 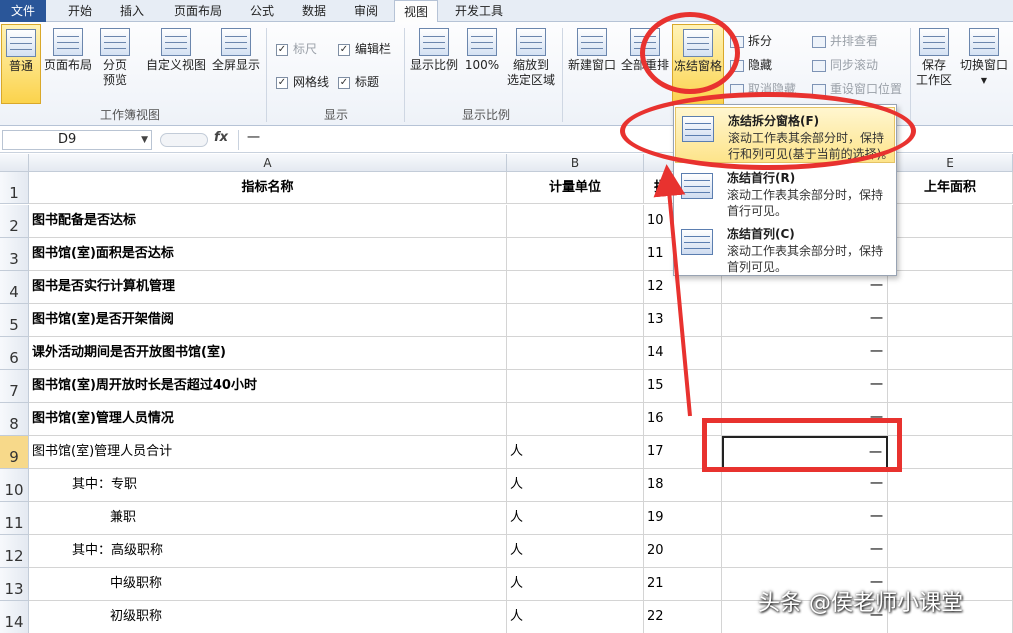 What do you see at coordinates (416, 11) in the screenshot?
I see `tab-view: 视图` at bounding box center [416, 11].